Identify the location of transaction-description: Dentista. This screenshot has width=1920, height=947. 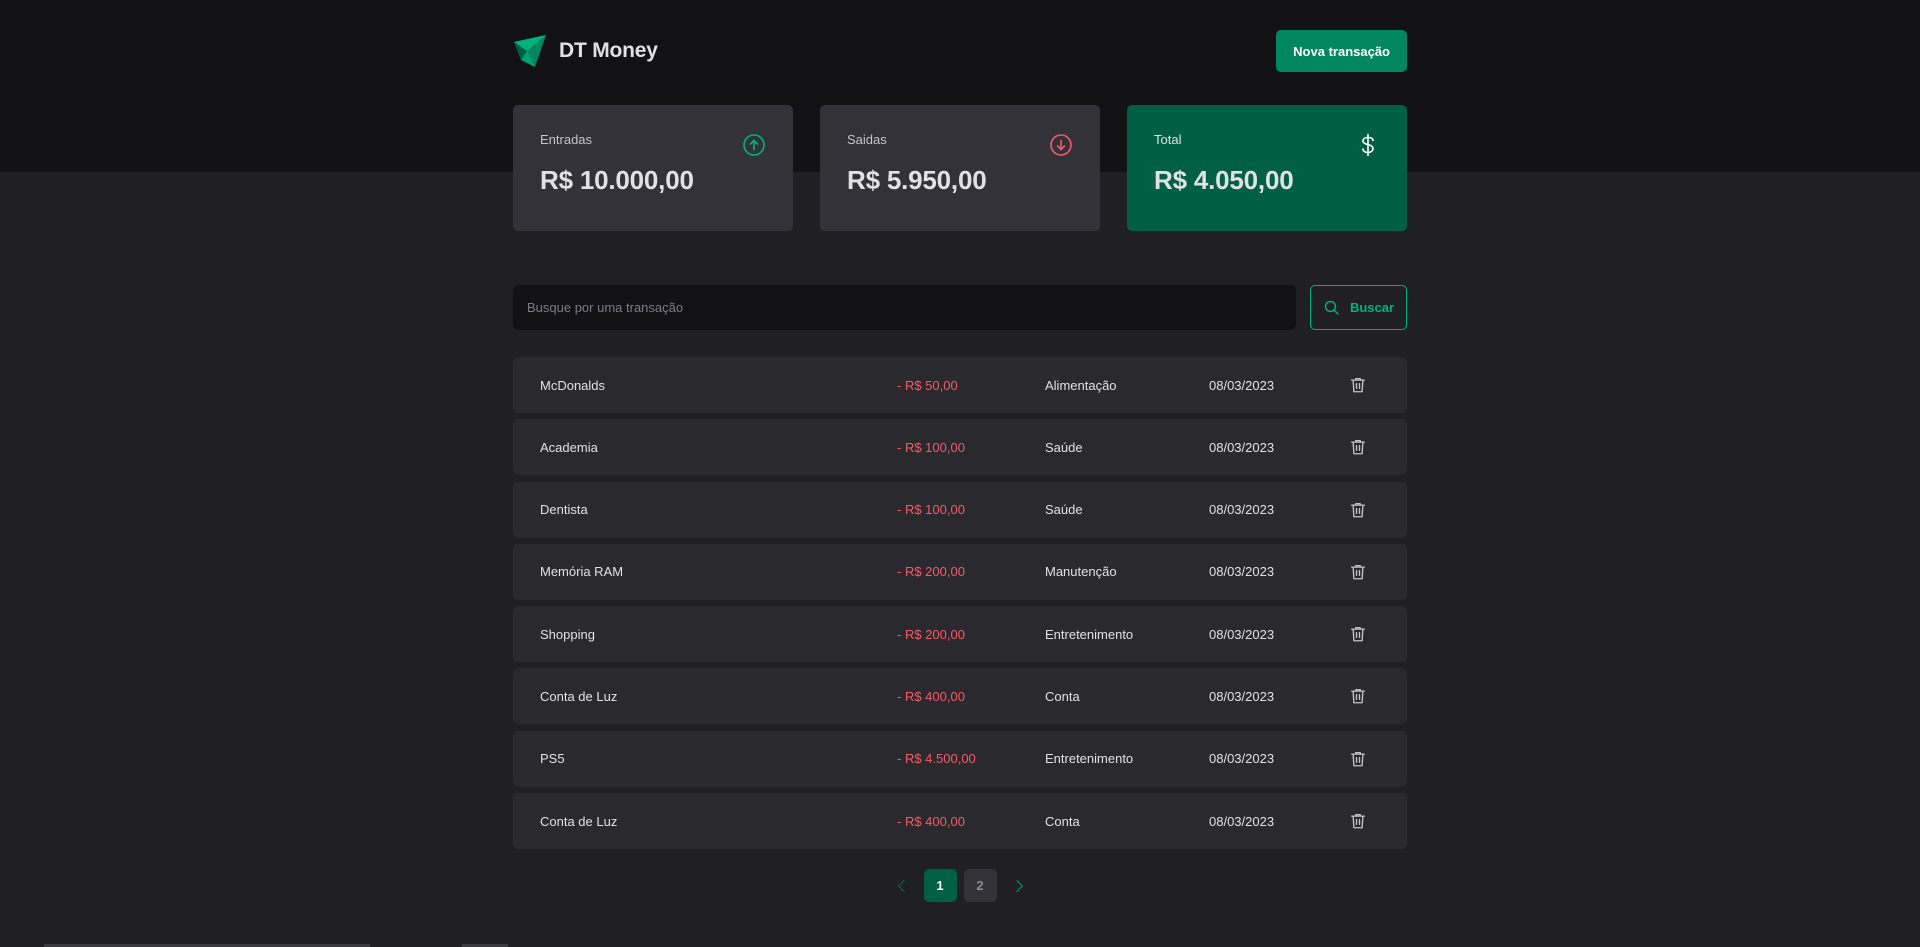
(564, 510).